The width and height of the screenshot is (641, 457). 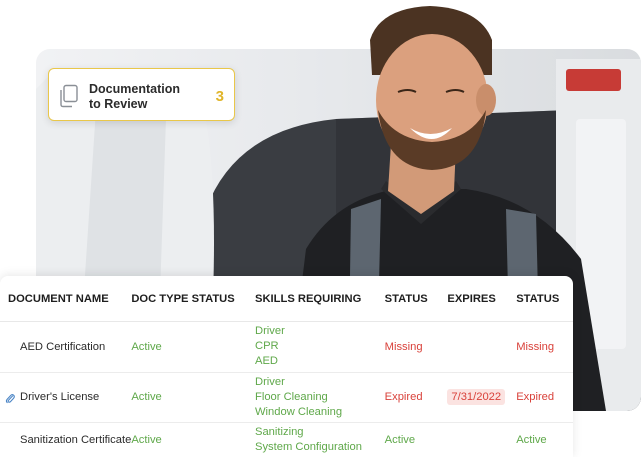 What do you see at coordinates (134, 89) in the screenshot?
I see `review-card-label-line1: Documentation` at bounding box center [134, 89].